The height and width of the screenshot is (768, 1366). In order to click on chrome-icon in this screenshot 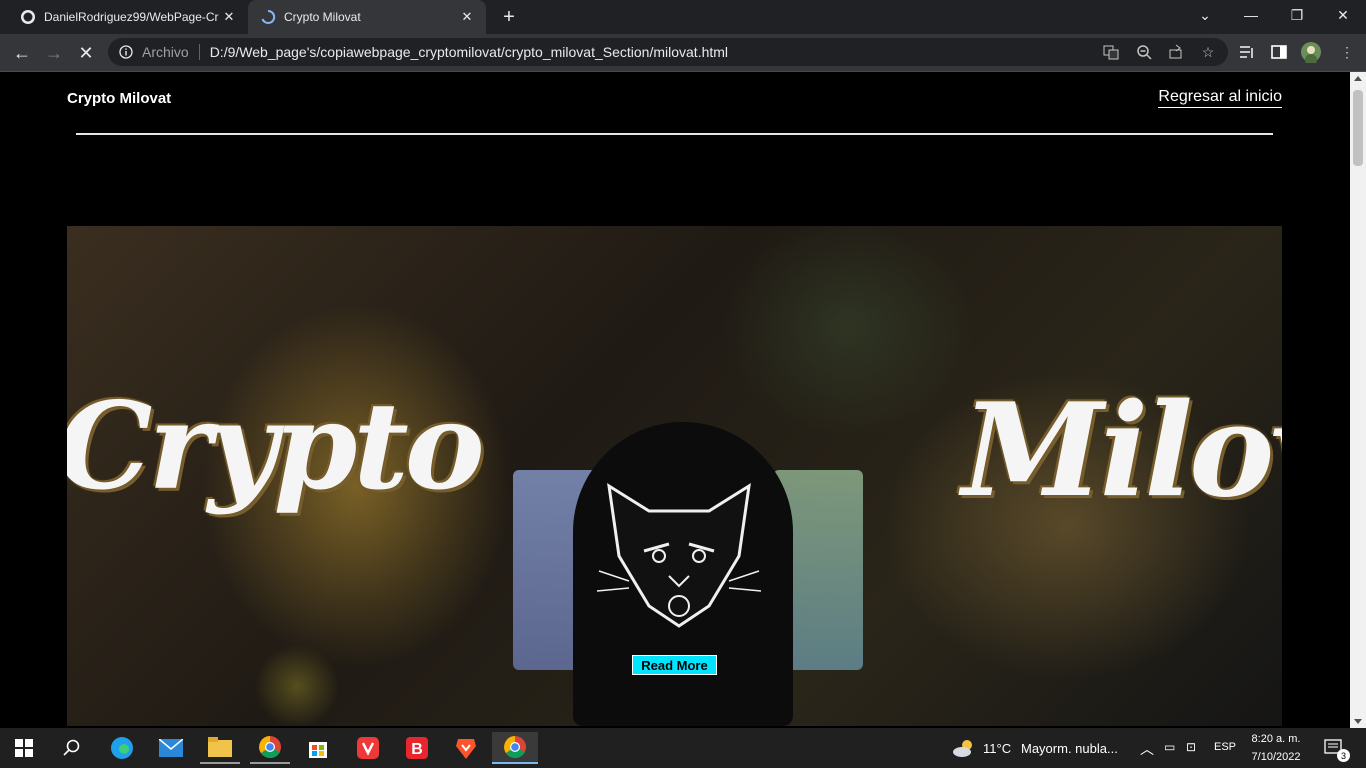, I will do `click(270, 748)`.